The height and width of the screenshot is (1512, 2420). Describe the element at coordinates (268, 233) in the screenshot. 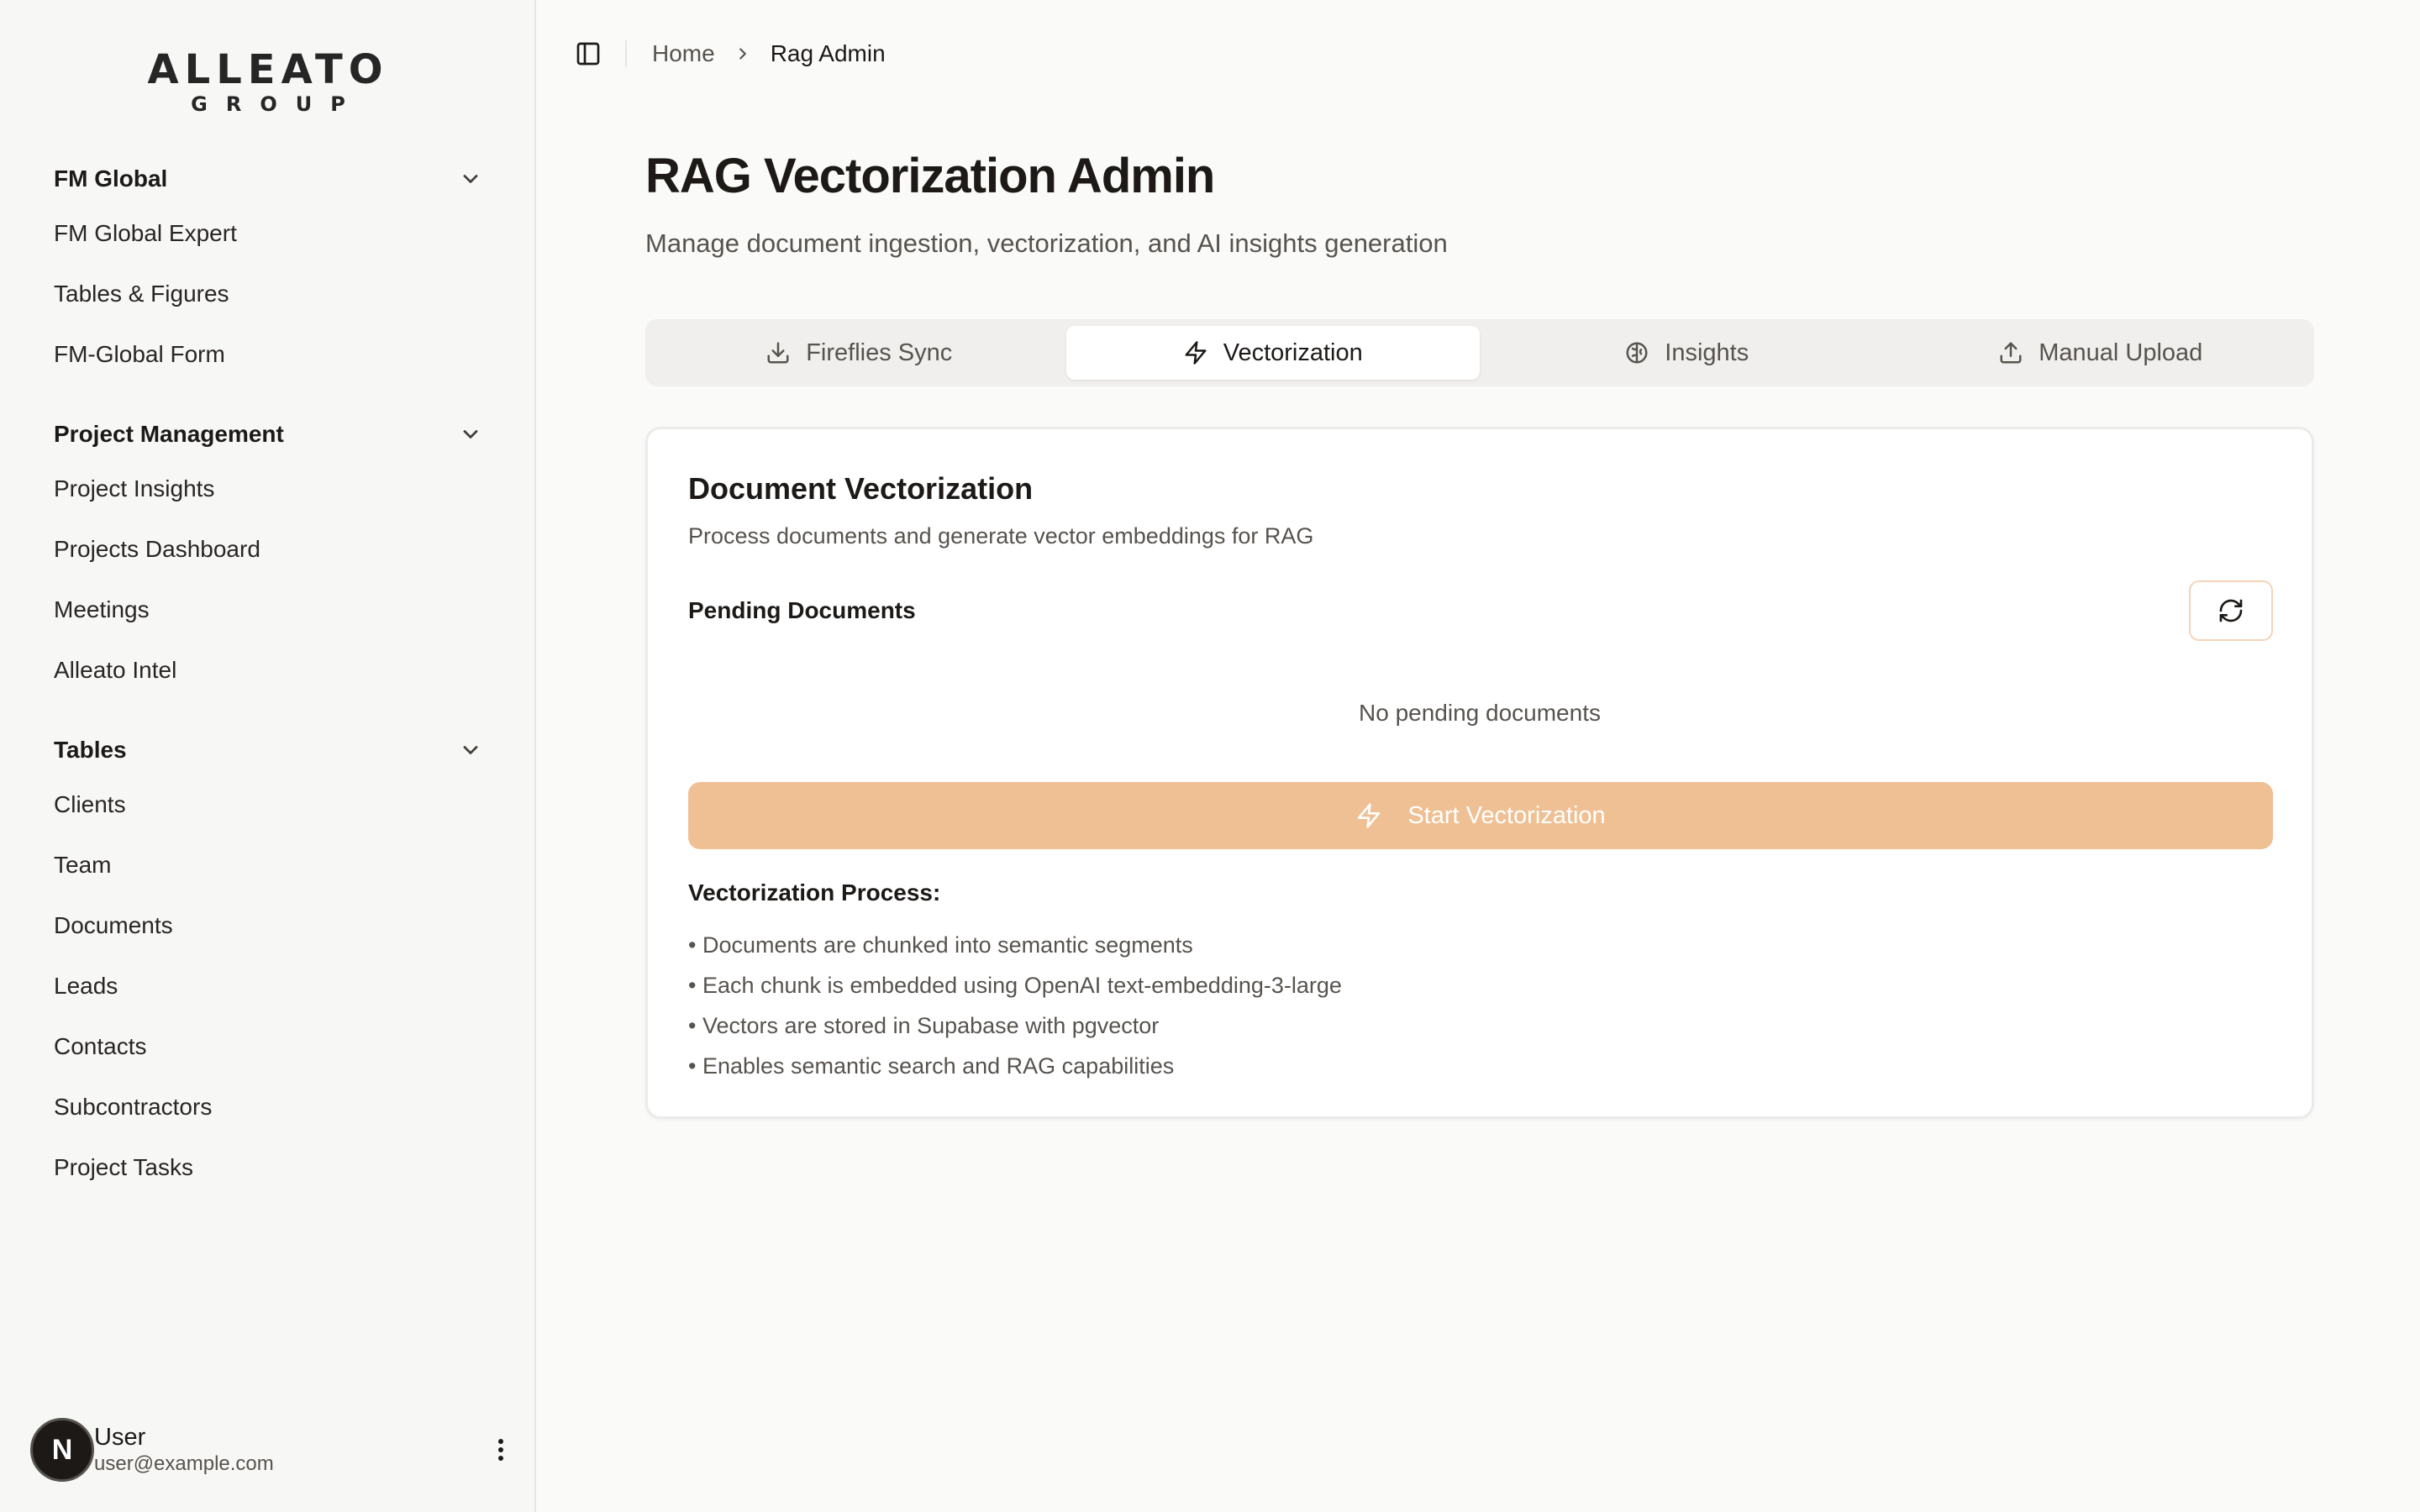

I see `sidebar-item-fm-global-expert: FM Global Expert` at that location.